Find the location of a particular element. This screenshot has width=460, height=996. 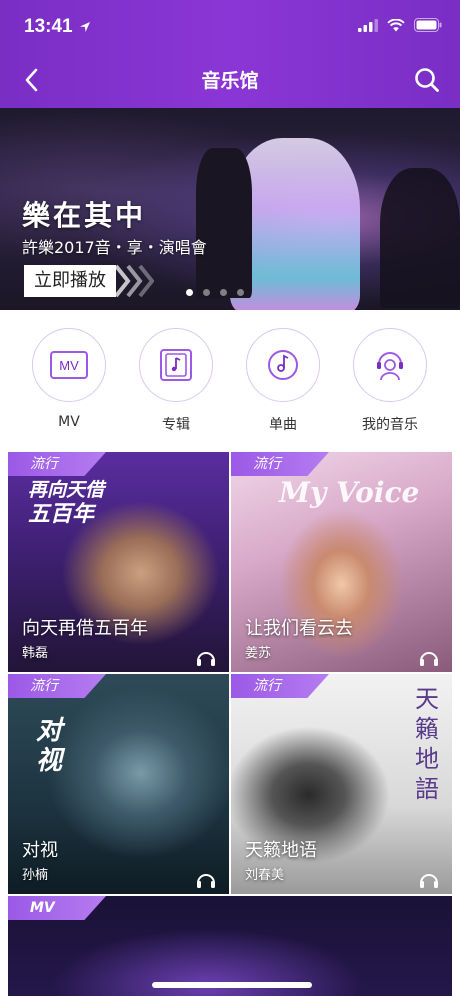

song-title: 向天再借五百年 is located at coordinates (85, 628).